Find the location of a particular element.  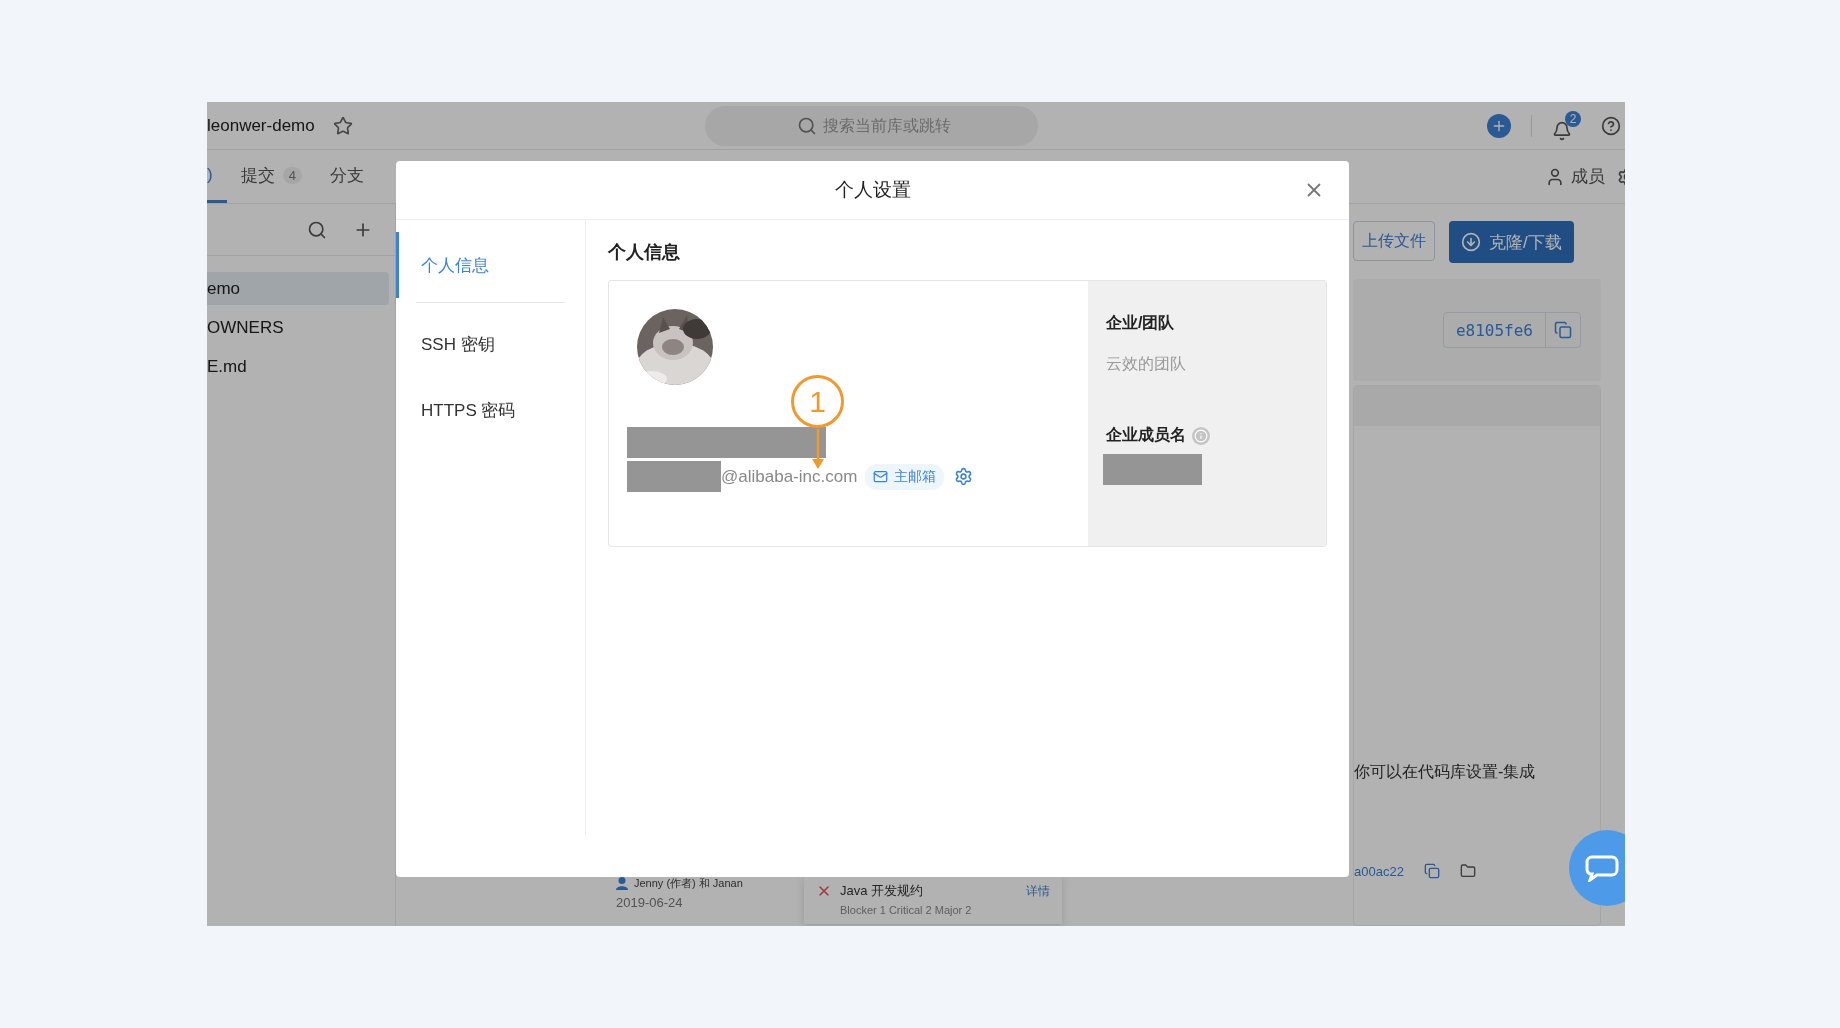

tab: 提交 4 is located at coordinates (278, 176).